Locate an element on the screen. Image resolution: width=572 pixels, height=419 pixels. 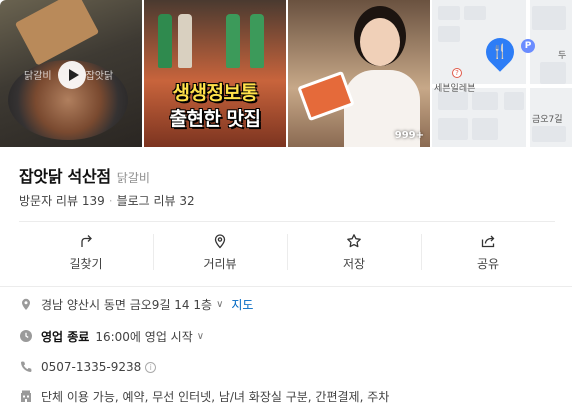
store-marker-icon: ? is located at coordinates (457, 73).